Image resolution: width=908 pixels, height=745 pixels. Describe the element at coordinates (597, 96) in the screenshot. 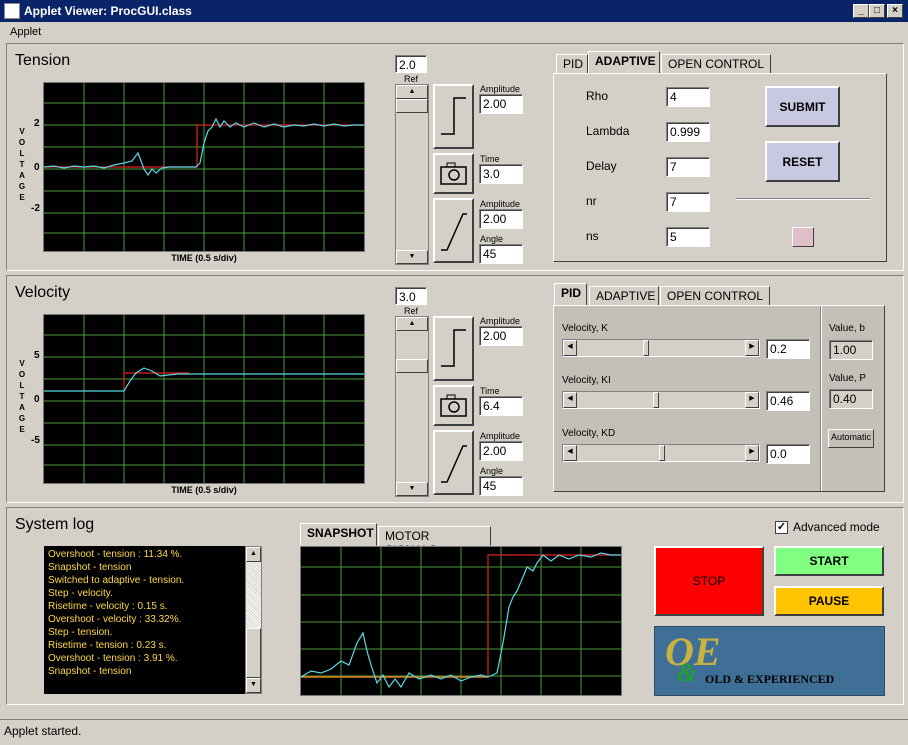

I see `param-label: Rho` at that location.